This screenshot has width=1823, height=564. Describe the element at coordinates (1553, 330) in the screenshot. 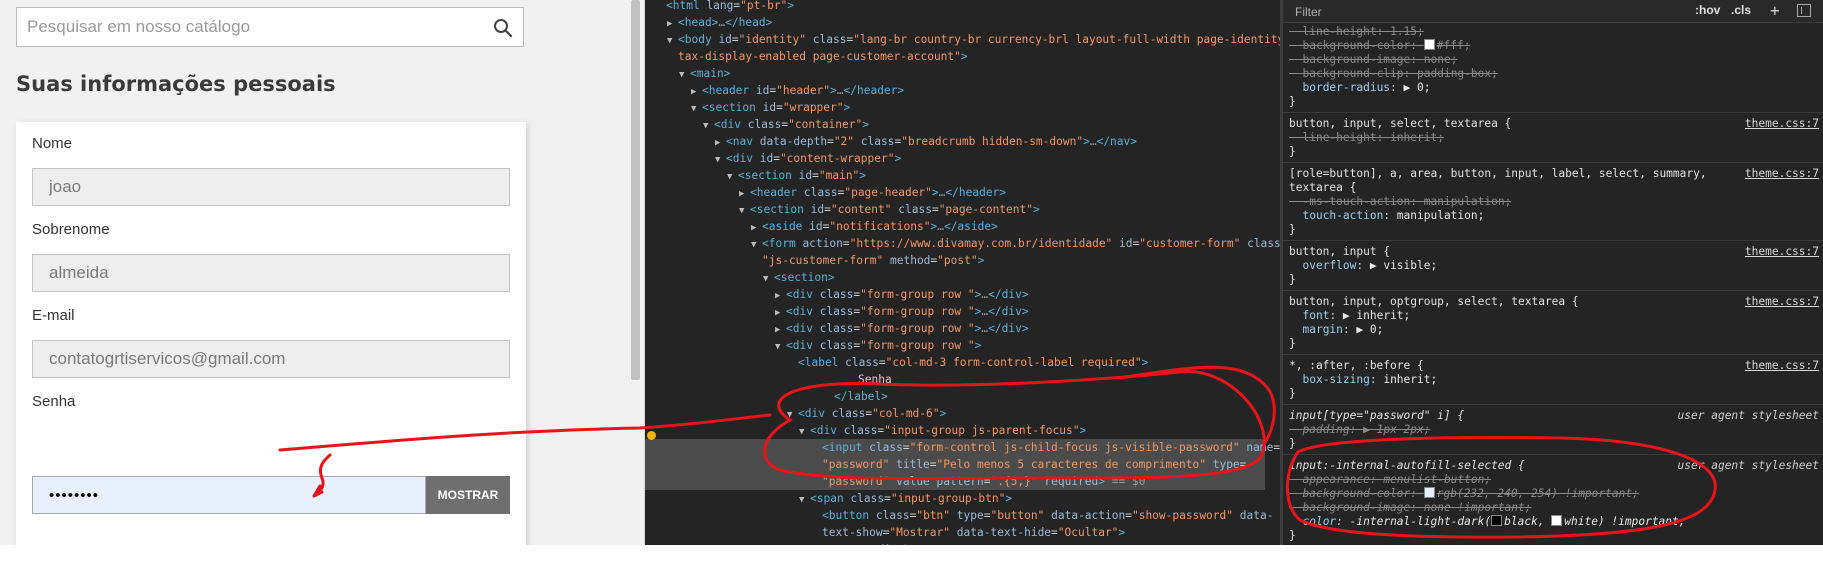

I see `style-declaration: margin: ▶ 0;` at that location.